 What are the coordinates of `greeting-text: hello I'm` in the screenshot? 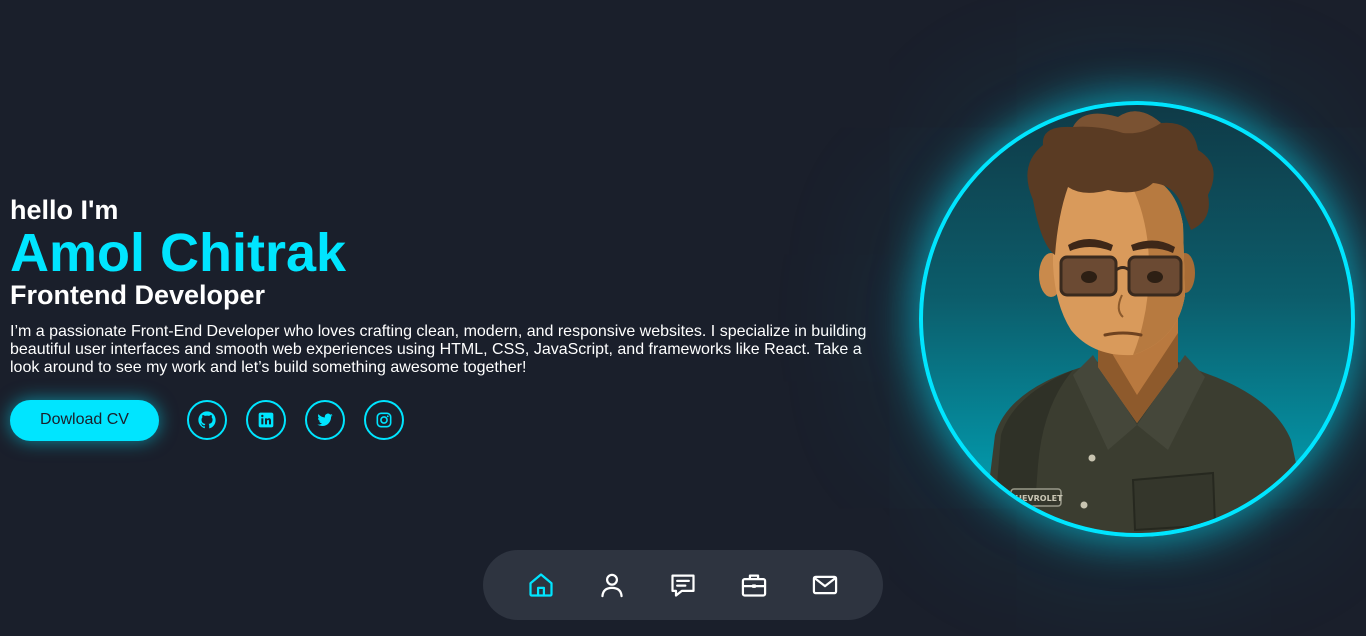 It's located at (64, 210).